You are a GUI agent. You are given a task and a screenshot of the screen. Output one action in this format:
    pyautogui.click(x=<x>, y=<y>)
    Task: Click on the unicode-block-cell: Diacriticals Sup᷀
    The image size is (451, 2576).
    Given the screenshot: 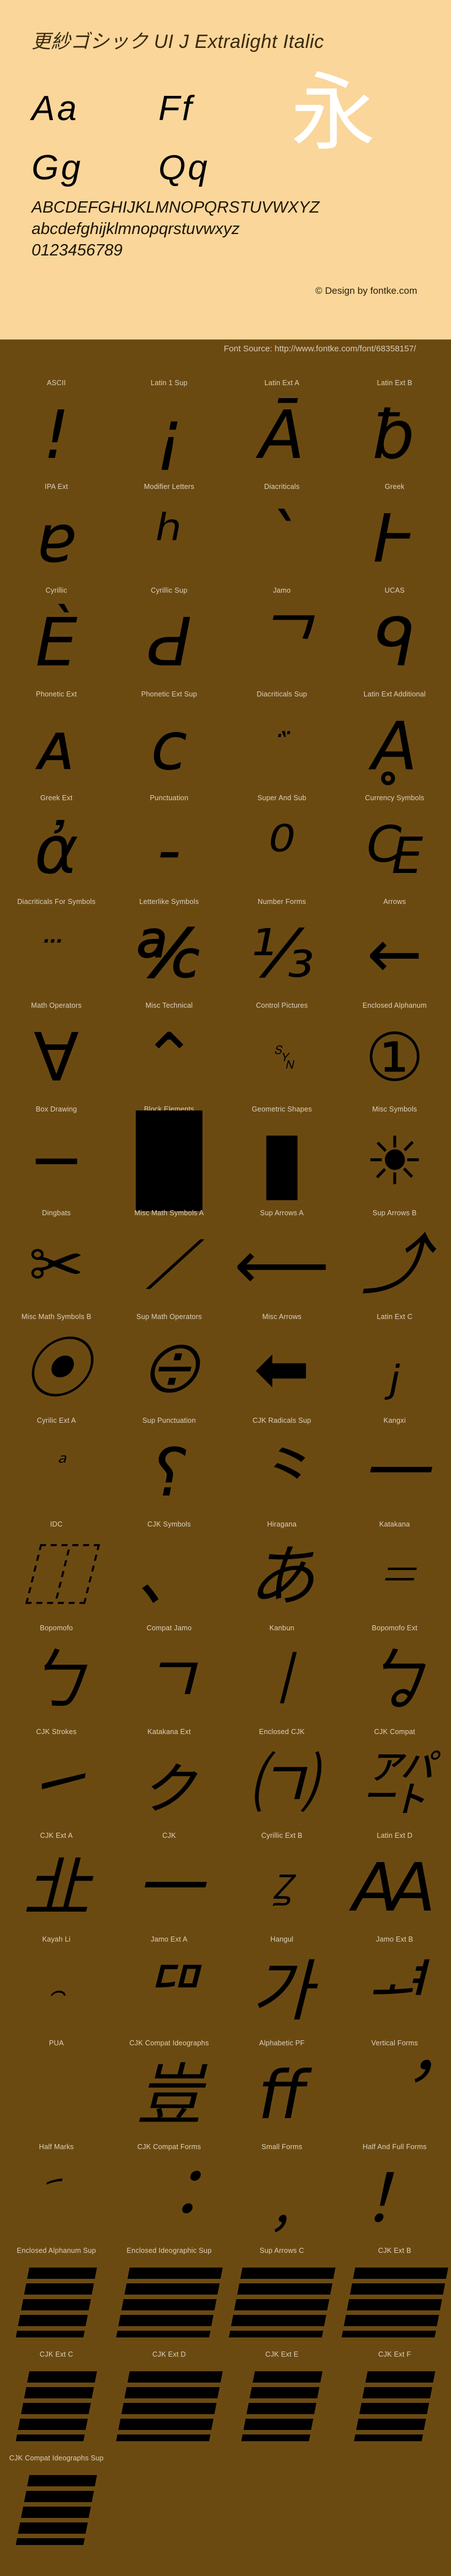 What is the action you would take?
    pyautogui.click(x=282, y=742)
    